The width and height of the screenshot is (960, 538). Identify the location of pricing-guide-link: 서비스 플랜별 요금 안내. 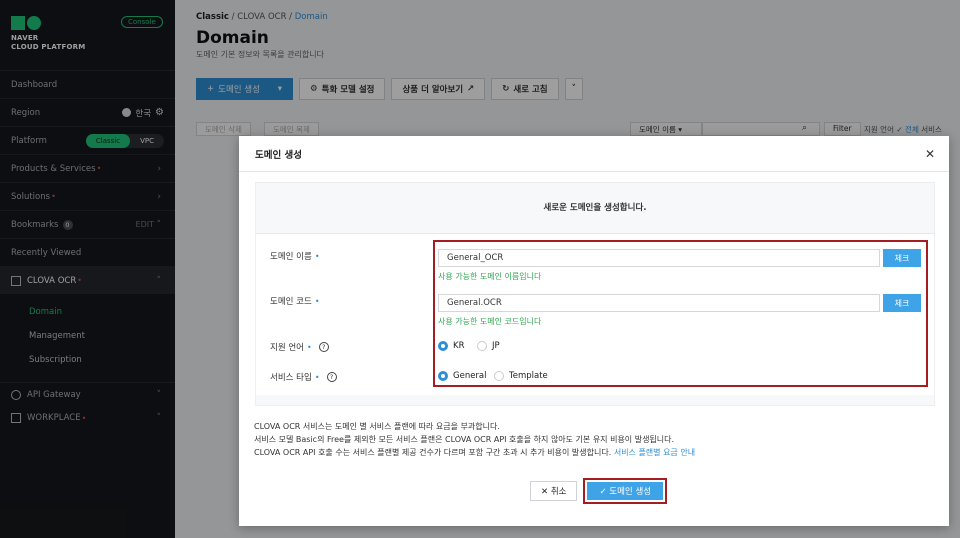
(654, 452).